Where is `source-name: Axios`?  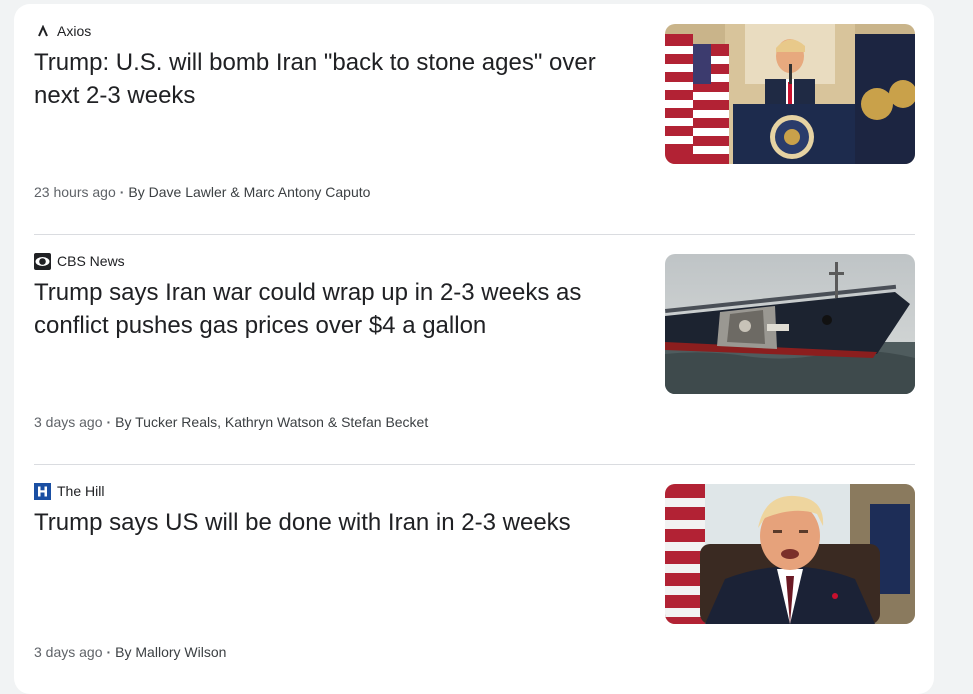
source-name: Axios is located at coordinates (74, 31).